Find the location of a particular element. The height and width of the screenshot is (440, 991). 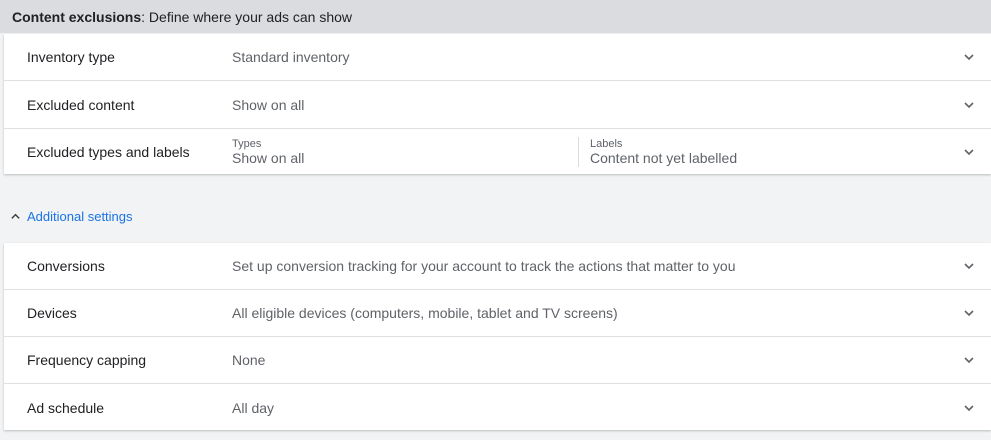

row-label: Excluded content is located at coordinates (81, 104).